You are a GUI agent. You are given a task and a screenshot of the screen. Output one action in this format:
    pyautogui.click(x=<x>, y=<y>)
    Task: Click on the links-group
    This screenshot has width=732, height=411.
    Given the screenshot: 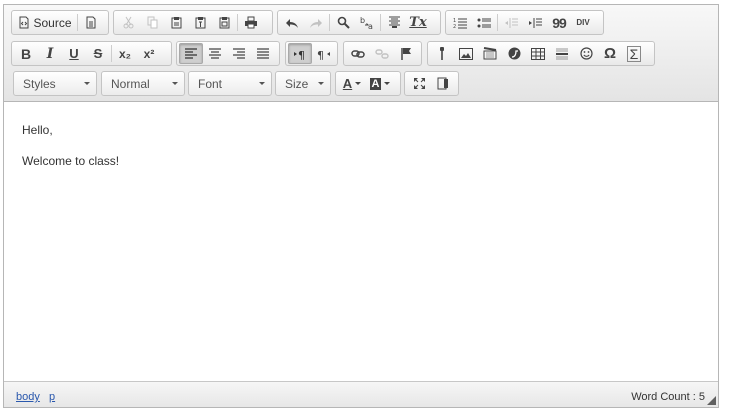 What is the action you would take?
    pyautogui.click(x=382, y=53)
    